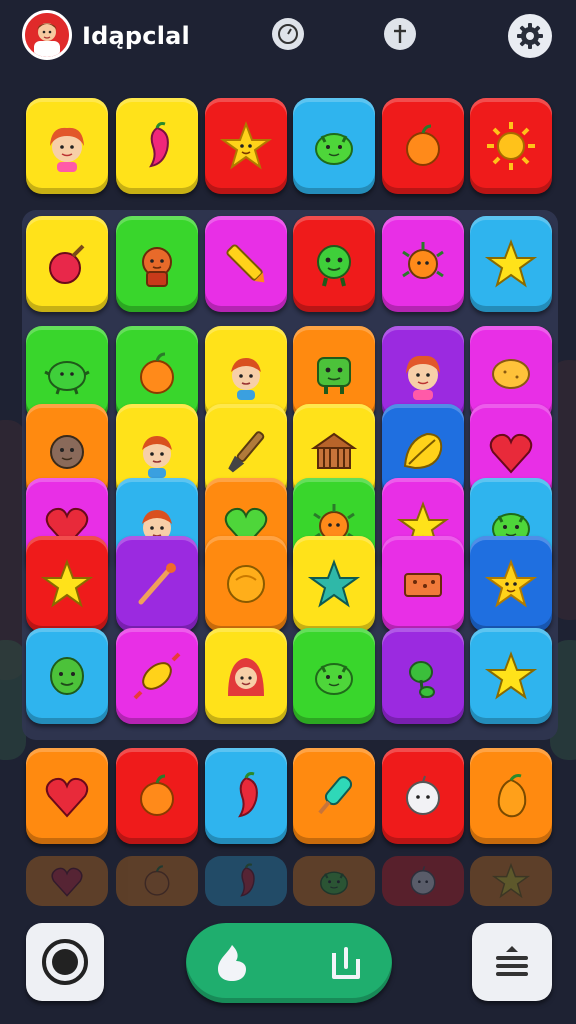 This screenshot has width=576, height=1024. I want to click on bottom-bar, so click(288, 969).